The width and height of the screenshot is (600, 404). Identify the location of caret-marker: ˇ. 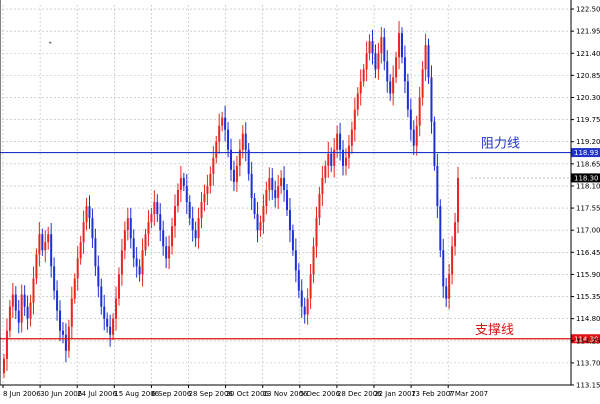
(50, 46).